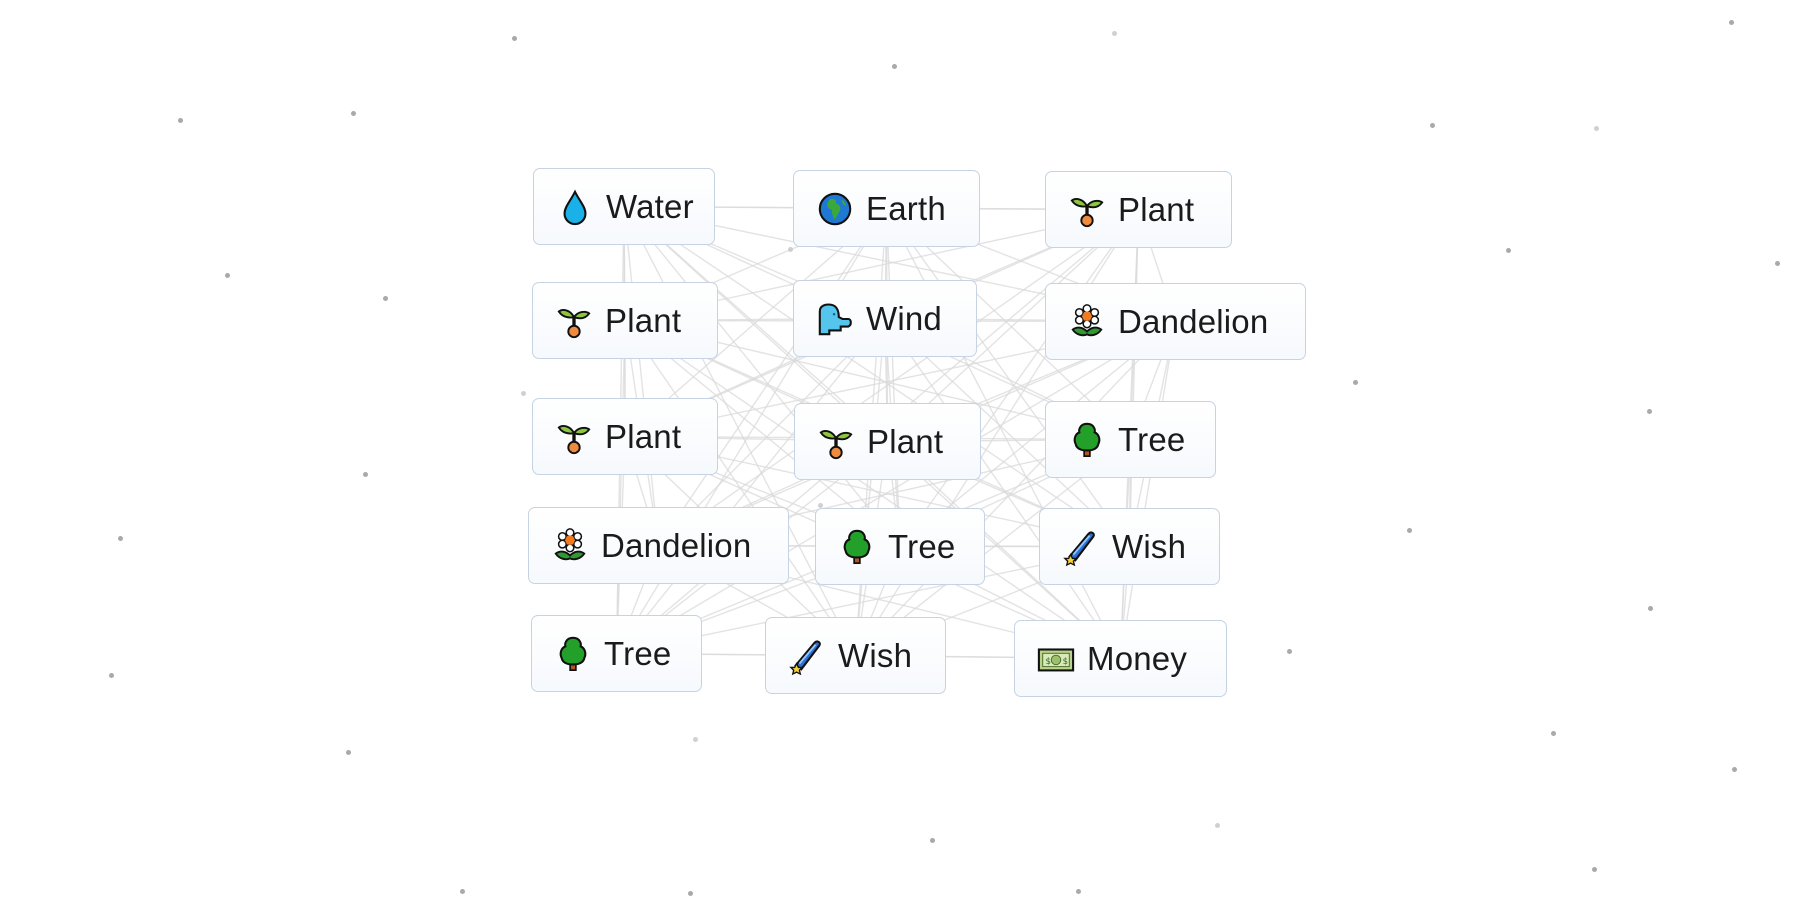 The height and width of the screenshot is (900, 1800). Describe the element at coordinates (1137, 658) in the screenshot. I see `element-label: Money` at that location.